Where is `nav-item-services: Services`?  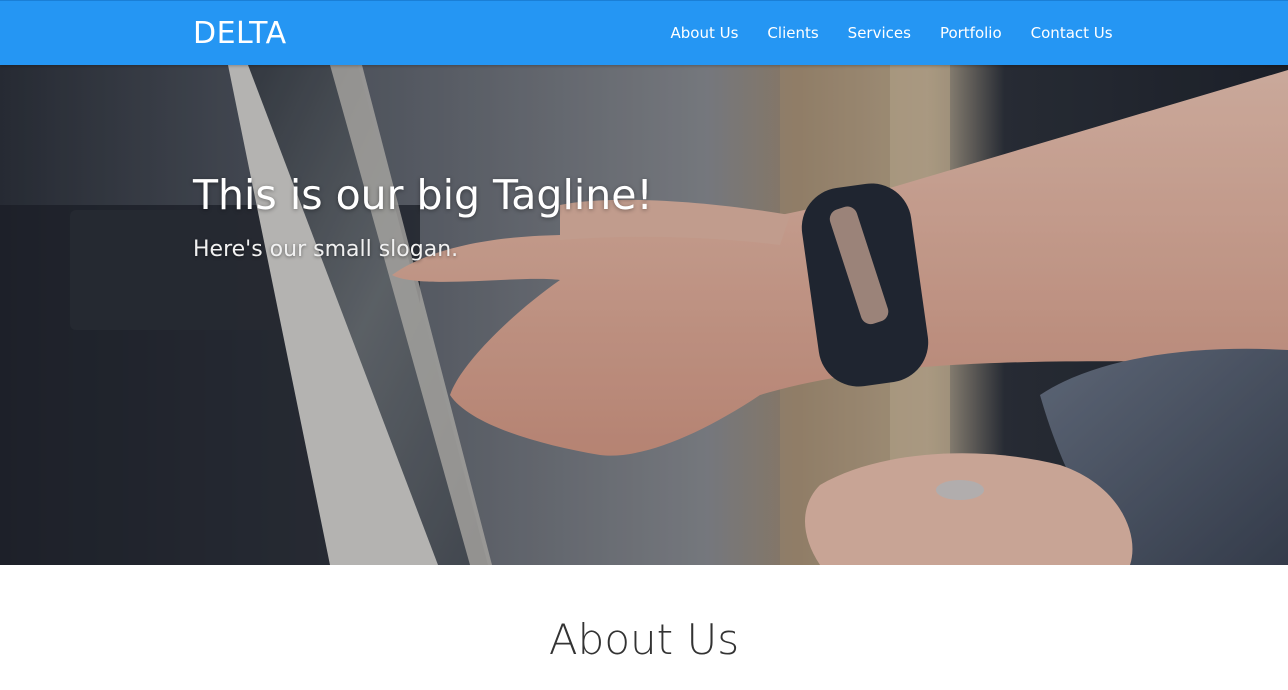 nav-item-services: Services is located at coordinates (879, 33).